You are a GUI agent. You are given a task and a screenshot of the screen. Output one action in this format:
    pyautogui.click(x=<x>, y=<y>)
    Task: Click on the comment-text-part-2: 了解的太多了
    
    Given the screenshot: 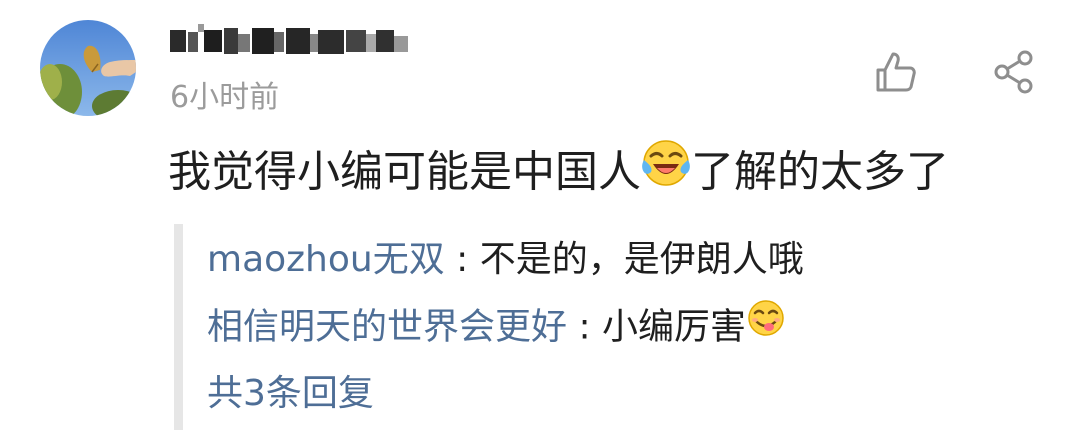 What is the action you would take?
    pyautogui.click(x=820, y=172)
    